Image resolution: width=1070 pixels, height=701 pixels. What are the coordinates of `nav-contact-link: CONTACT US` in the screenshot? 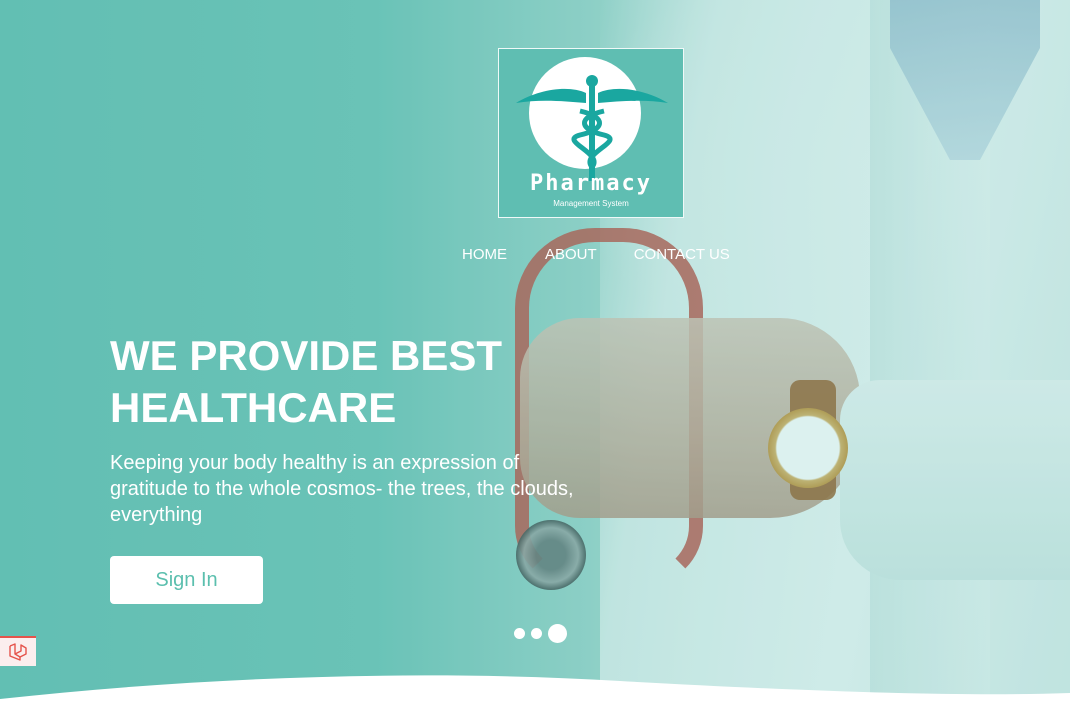 It's located at (682, 254).